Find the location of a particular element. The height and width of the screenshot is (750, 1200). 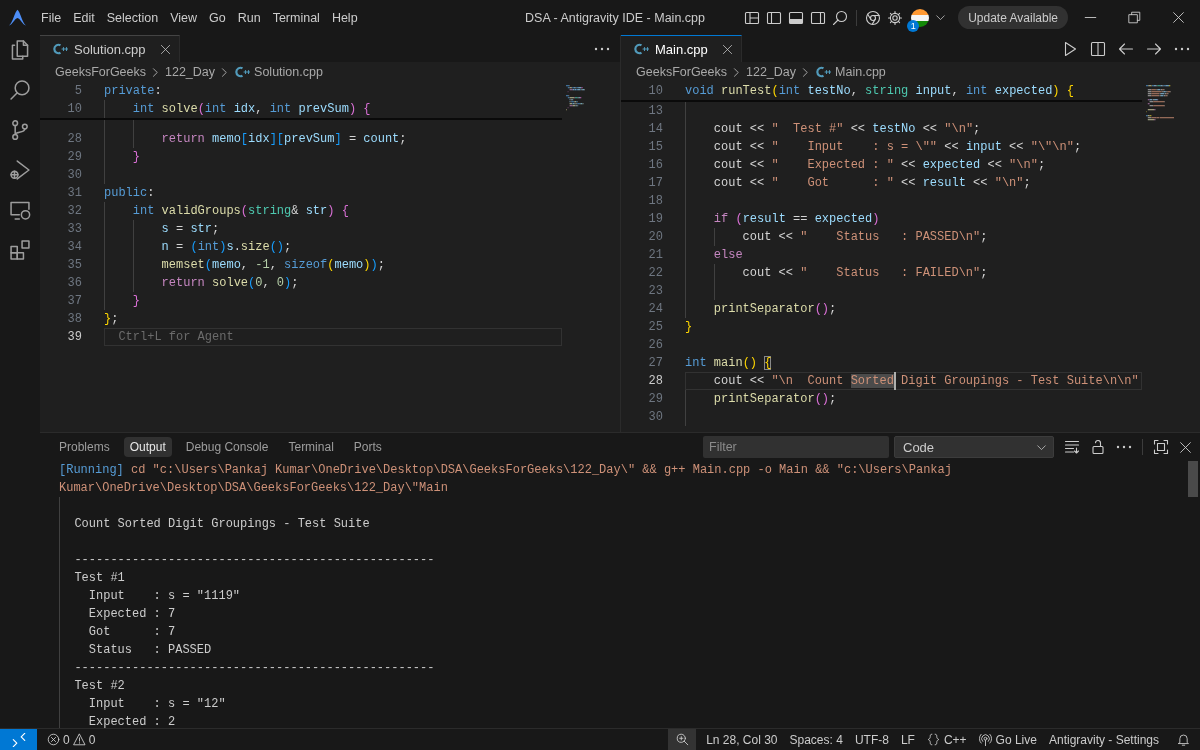

line-number: 27 is located at coordinates (655, 363).